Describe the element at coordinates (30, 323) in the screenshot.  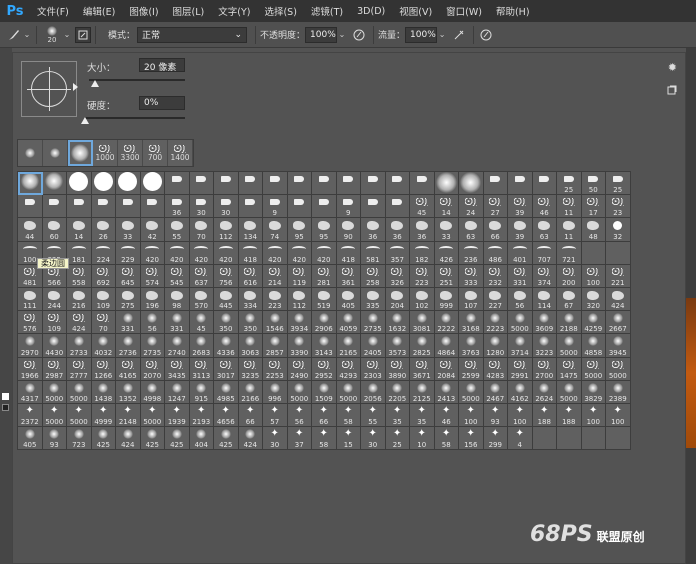
I see `brush-preset-cell: 576` at that location.